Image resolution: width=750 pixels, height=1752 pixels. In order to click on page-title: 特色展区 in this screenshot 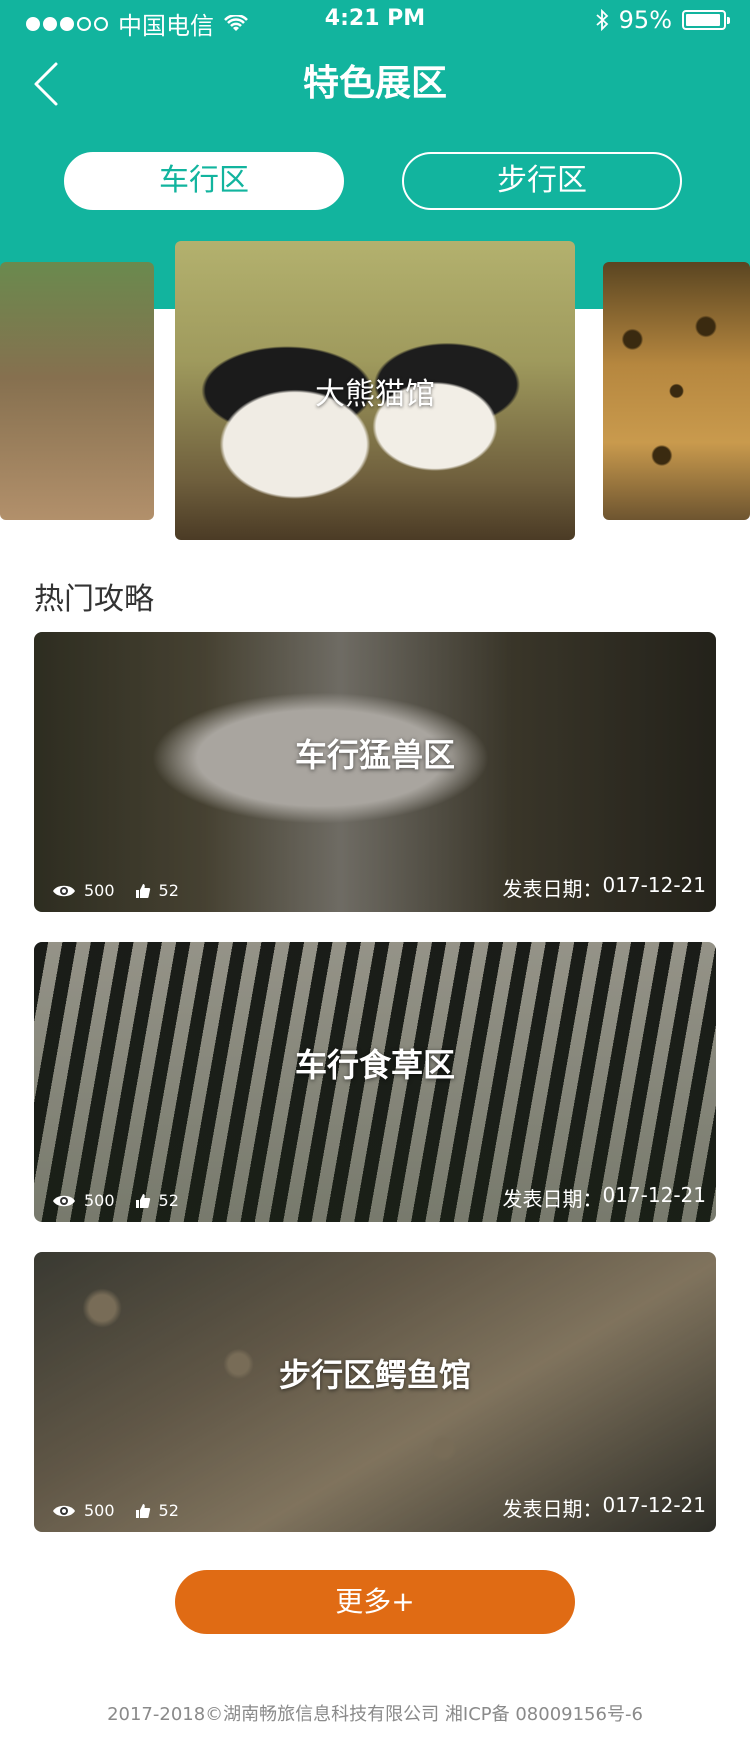, I will do `click(374, 83)`.